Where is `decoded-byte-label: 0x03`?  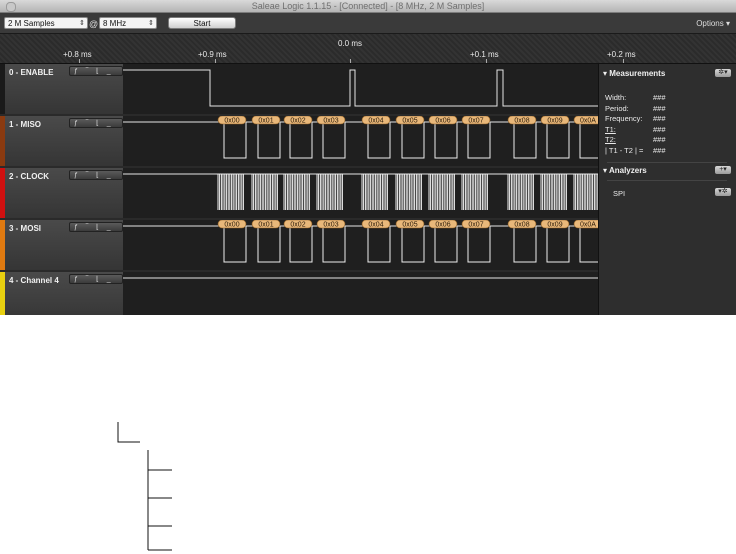 decoded-byte-label: 0x03 is located at coordinates (330, 225).